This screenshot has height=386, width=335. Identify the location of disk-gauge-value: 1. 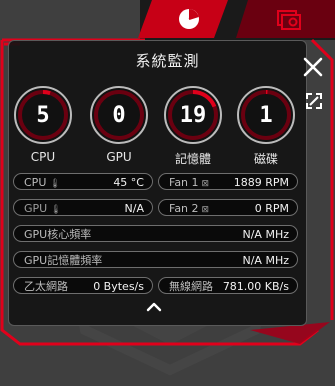
(266, 115).